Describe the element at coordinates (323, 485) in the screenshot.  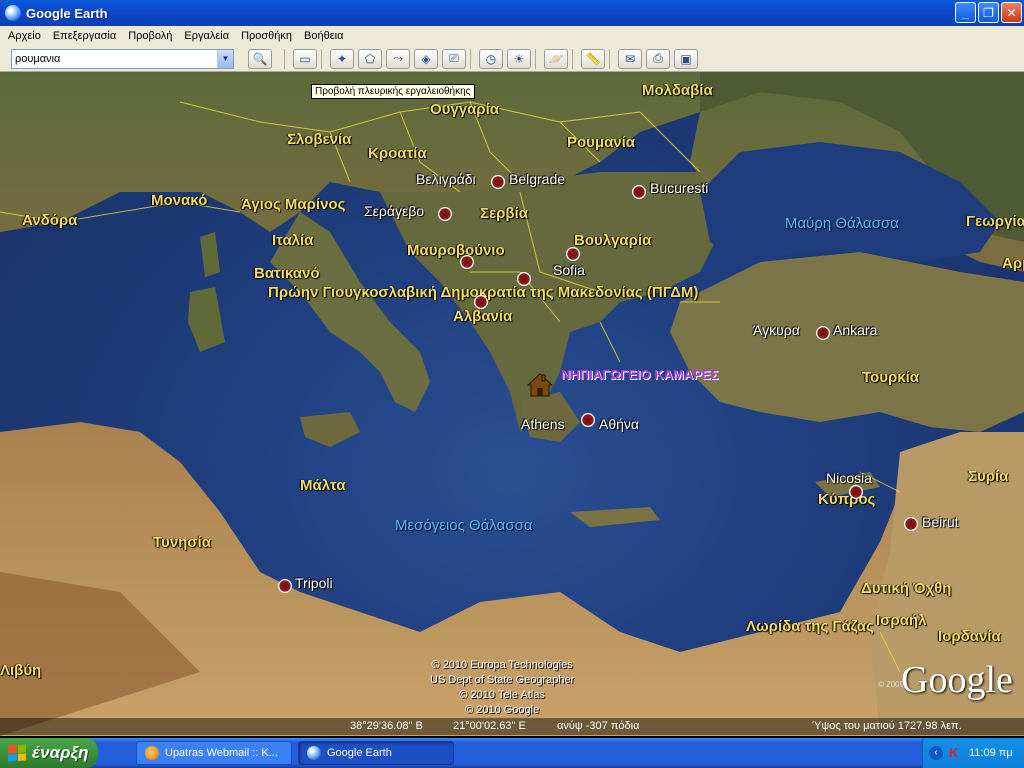
I see `map-label-malta: Μάλτα` at that location.